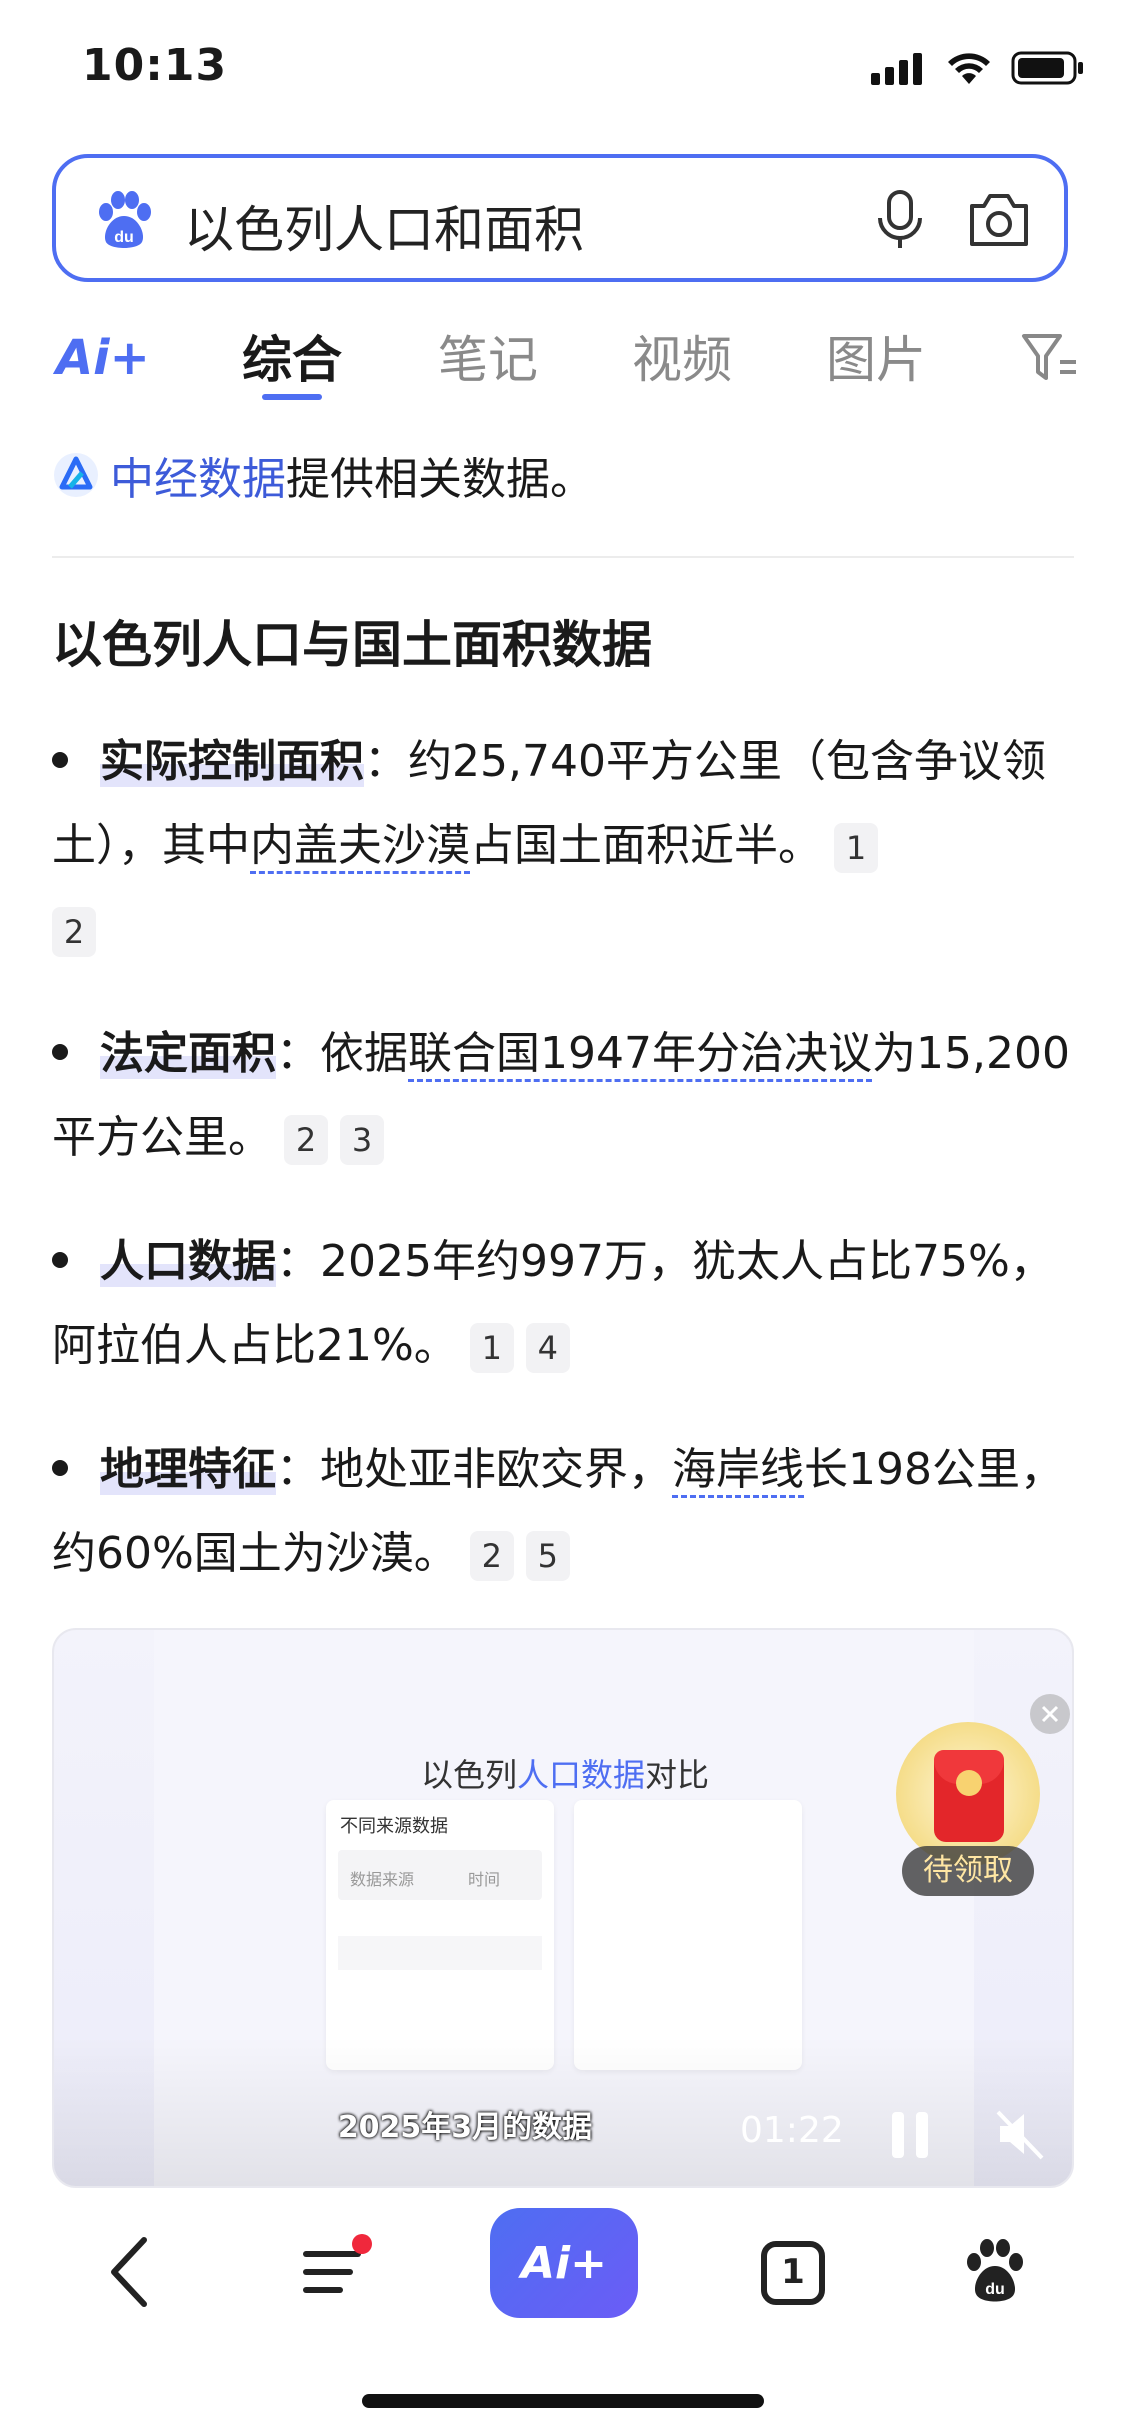  I want to click on video-time: 01:22, so click(792, 2130).